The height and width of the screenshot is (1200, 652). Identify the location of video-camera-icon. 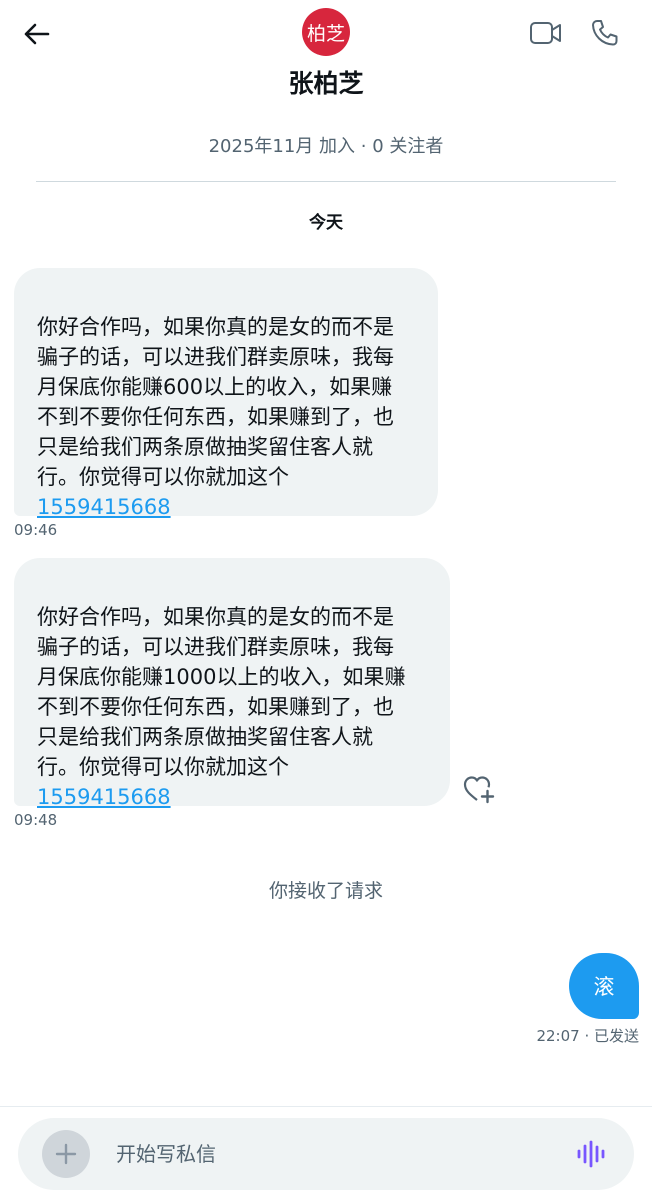
(545, 33).